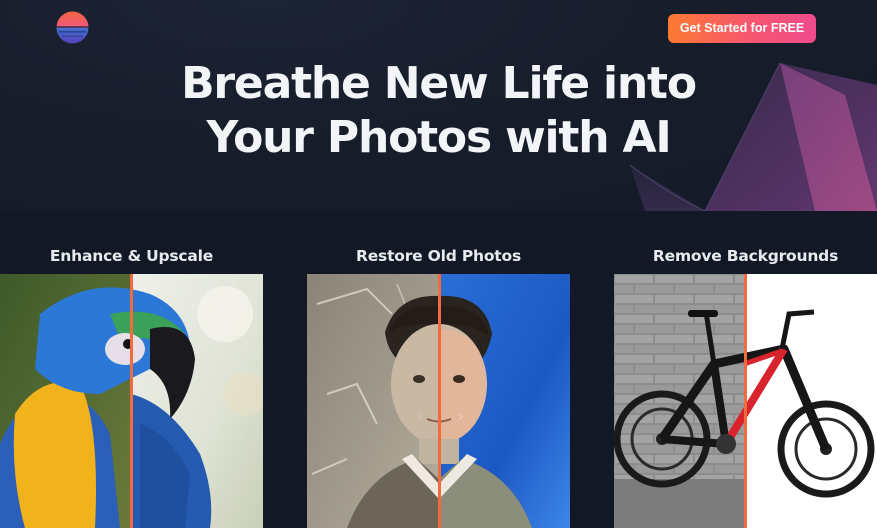  Describe the element at coordinates (438, 256) in the screenshot. I see `feature-title-restore: Restore Old Photos` at that location.